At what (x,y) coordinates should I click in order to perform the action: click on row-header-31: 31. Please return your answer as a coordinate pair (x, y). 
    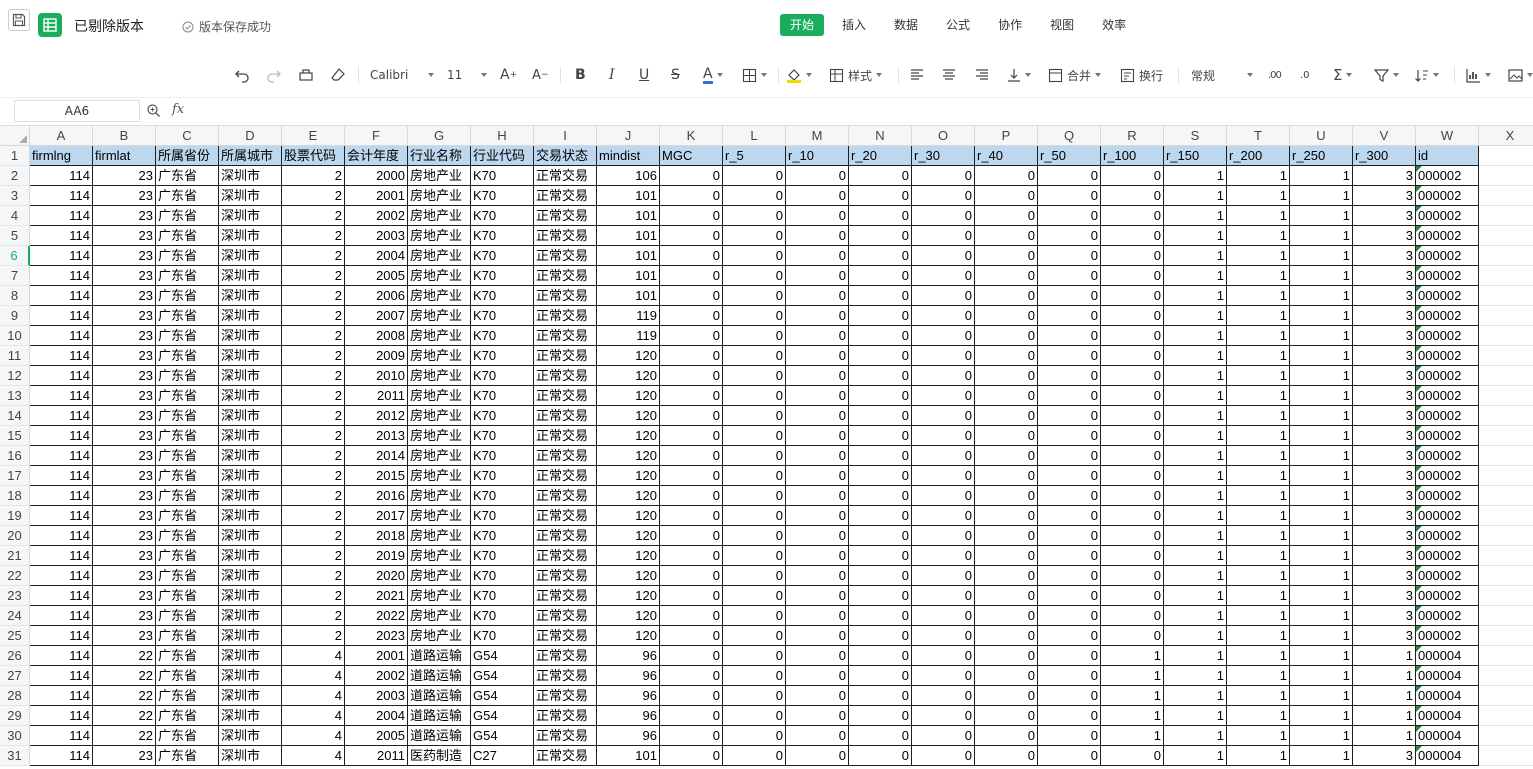
    Looking at the image, I should click on (15, 756).